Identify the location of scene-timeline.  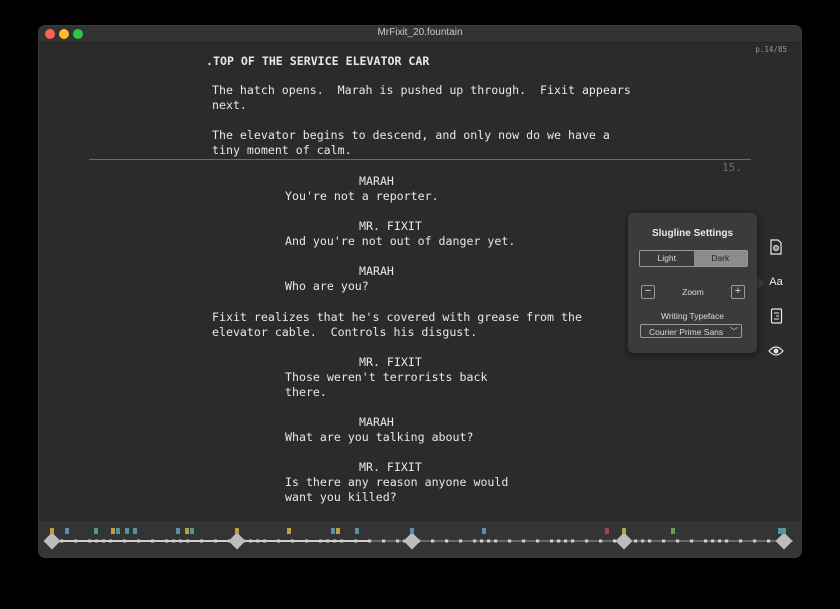
(420, 540).